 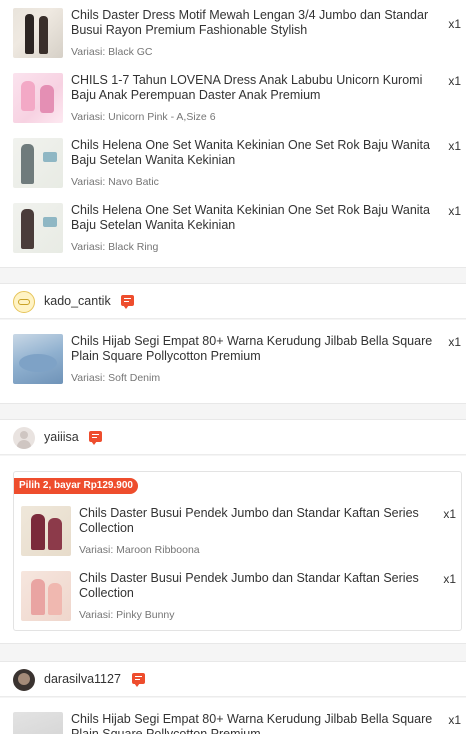 What do you see at coordinates (61, 437) in the screenshot?
I see `shop-name: yaiiisa` at bounding box center [61, 437].